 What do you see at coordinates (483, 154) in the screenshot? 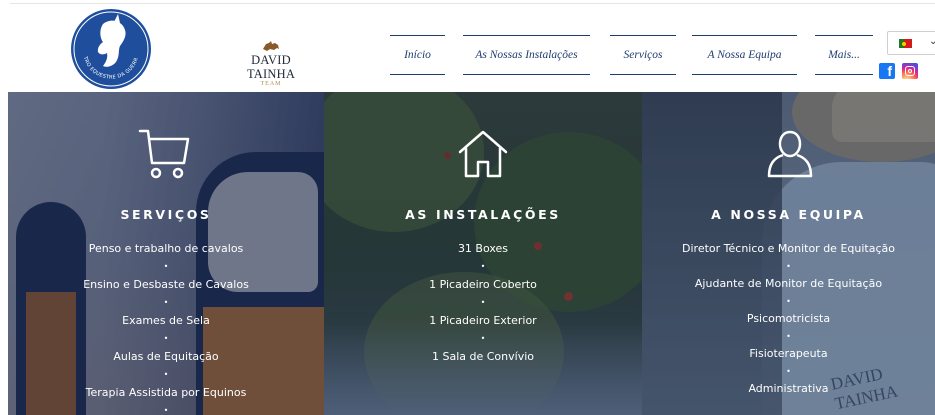
I see `house-icon` at bounding box center [483, 154].